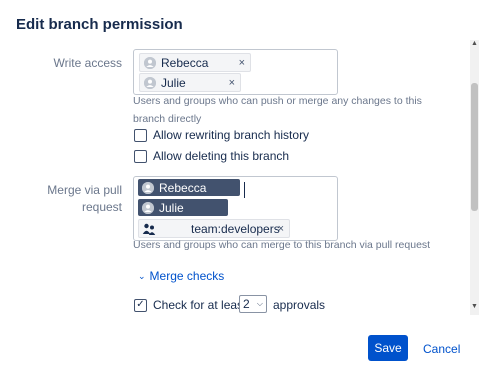  What do you see at coordinates (259, 303) in the screenshot?
I see `chevron-down-icon: ⌵` at bounding box center [259, 303].